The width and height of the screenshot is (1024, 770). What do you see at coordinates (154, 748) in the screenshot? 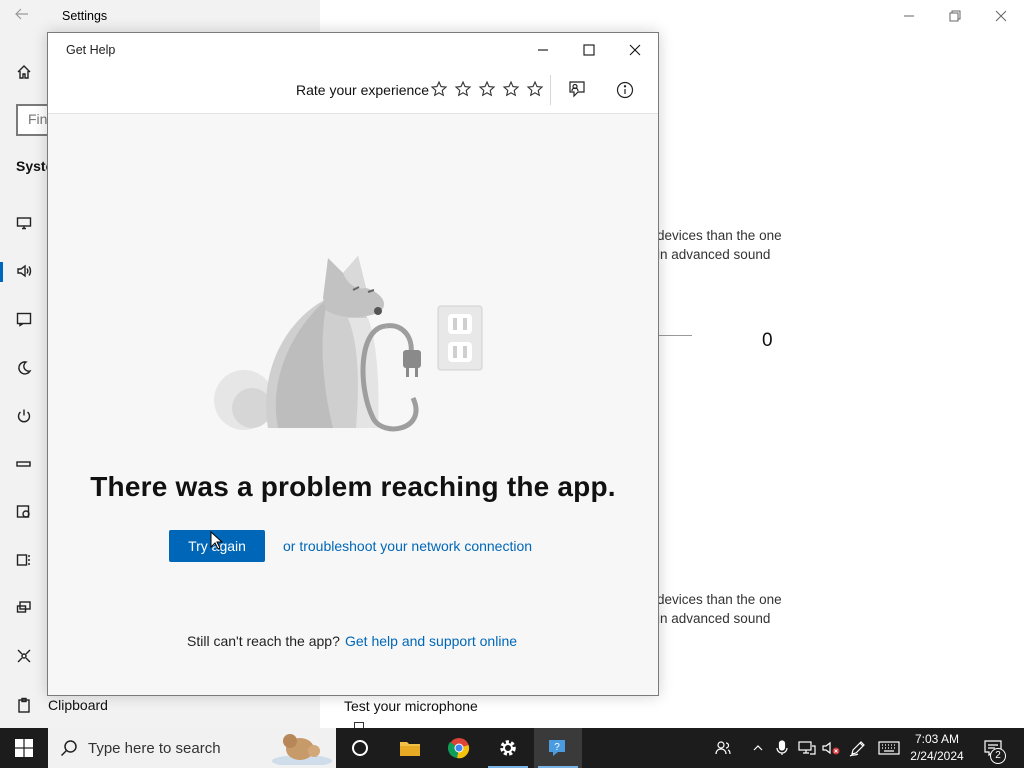
I see `search-placeholder: Type here to search` at bounding box center [154, 748].